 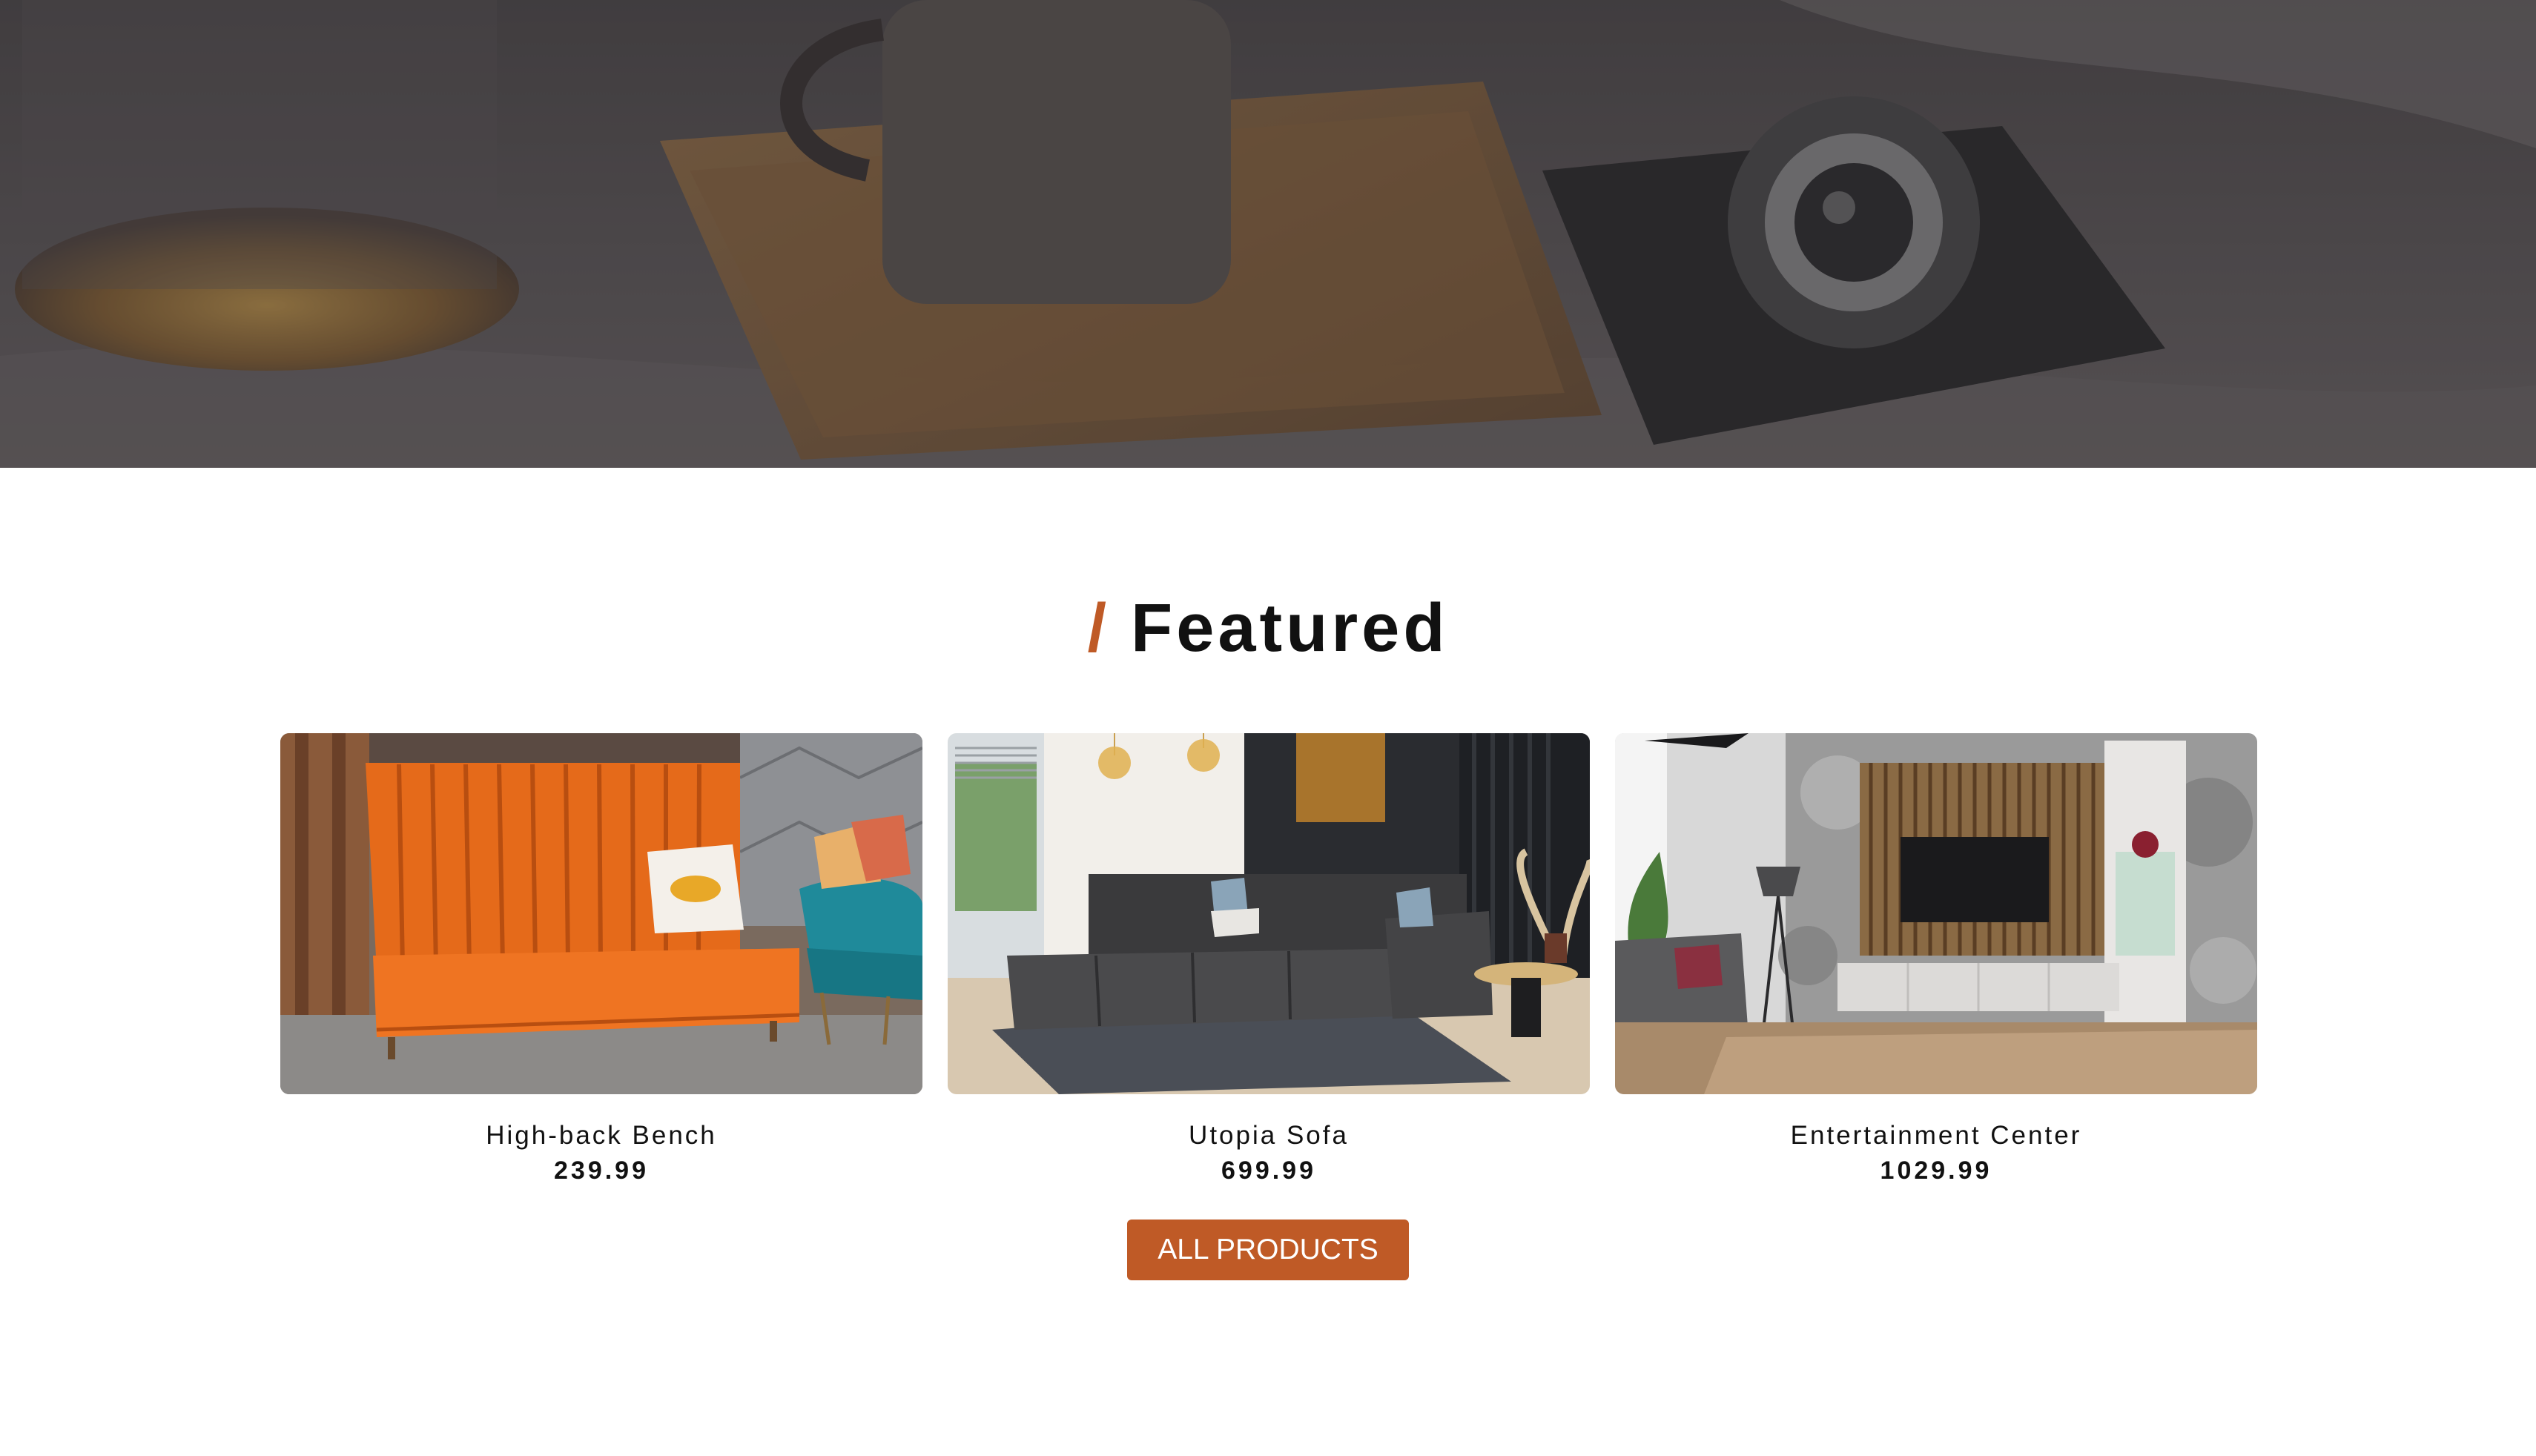 I want to click on sofa-photo, so click(x=1269, y=914).